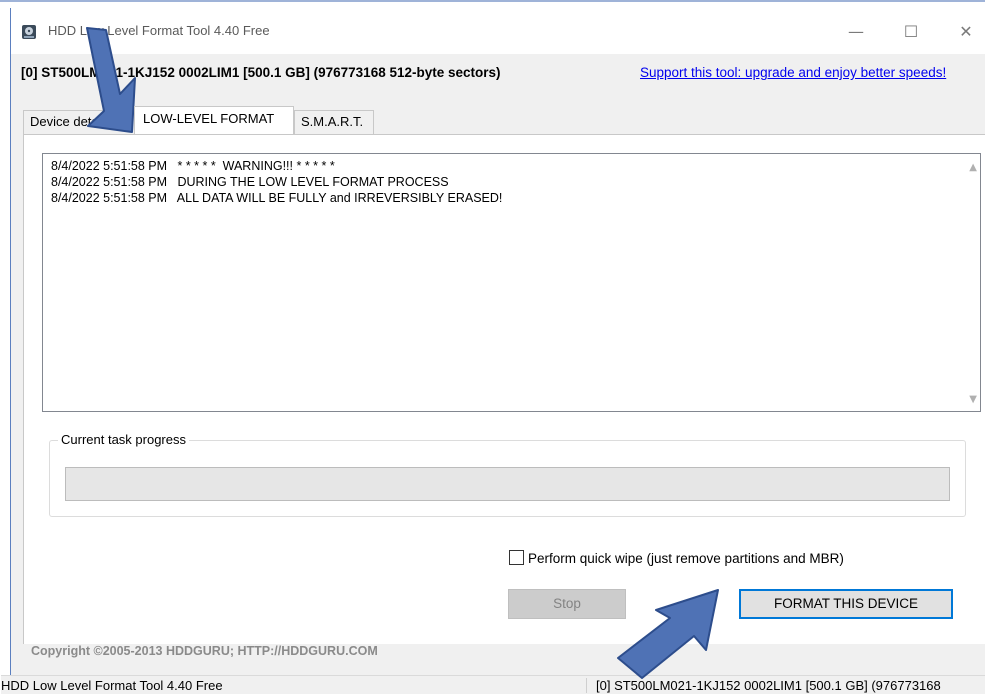 The image size is (985, 694). What do you see at coordinates (846, 604) in the screenshot?
I see `format-device-button: FORMAT THIS DEVICE` at bounding box center [846, 604].